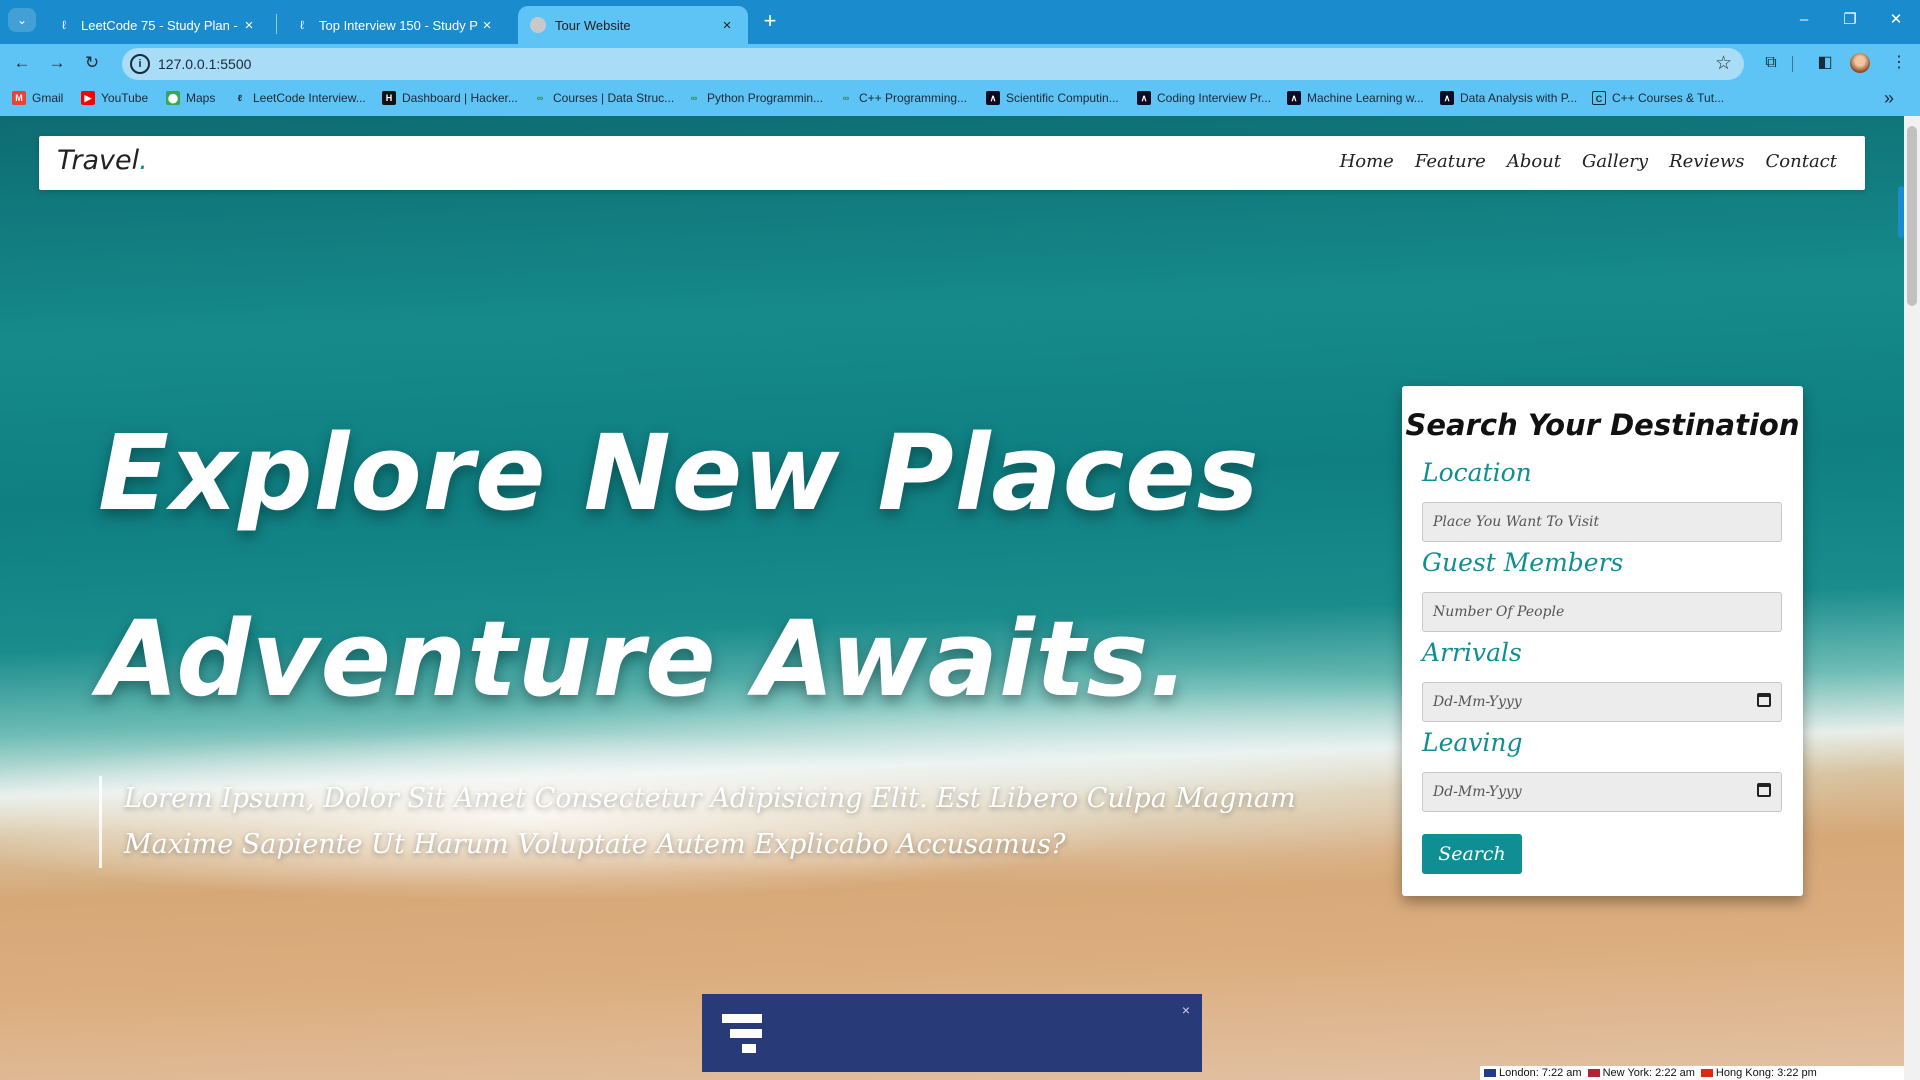 Image resolution: width=1920 pixels, height=1080 pixels. Describe the element at coordinates (1723, 63) in the screenshot. I see `bookmark-star-icon: ☆` at that location.